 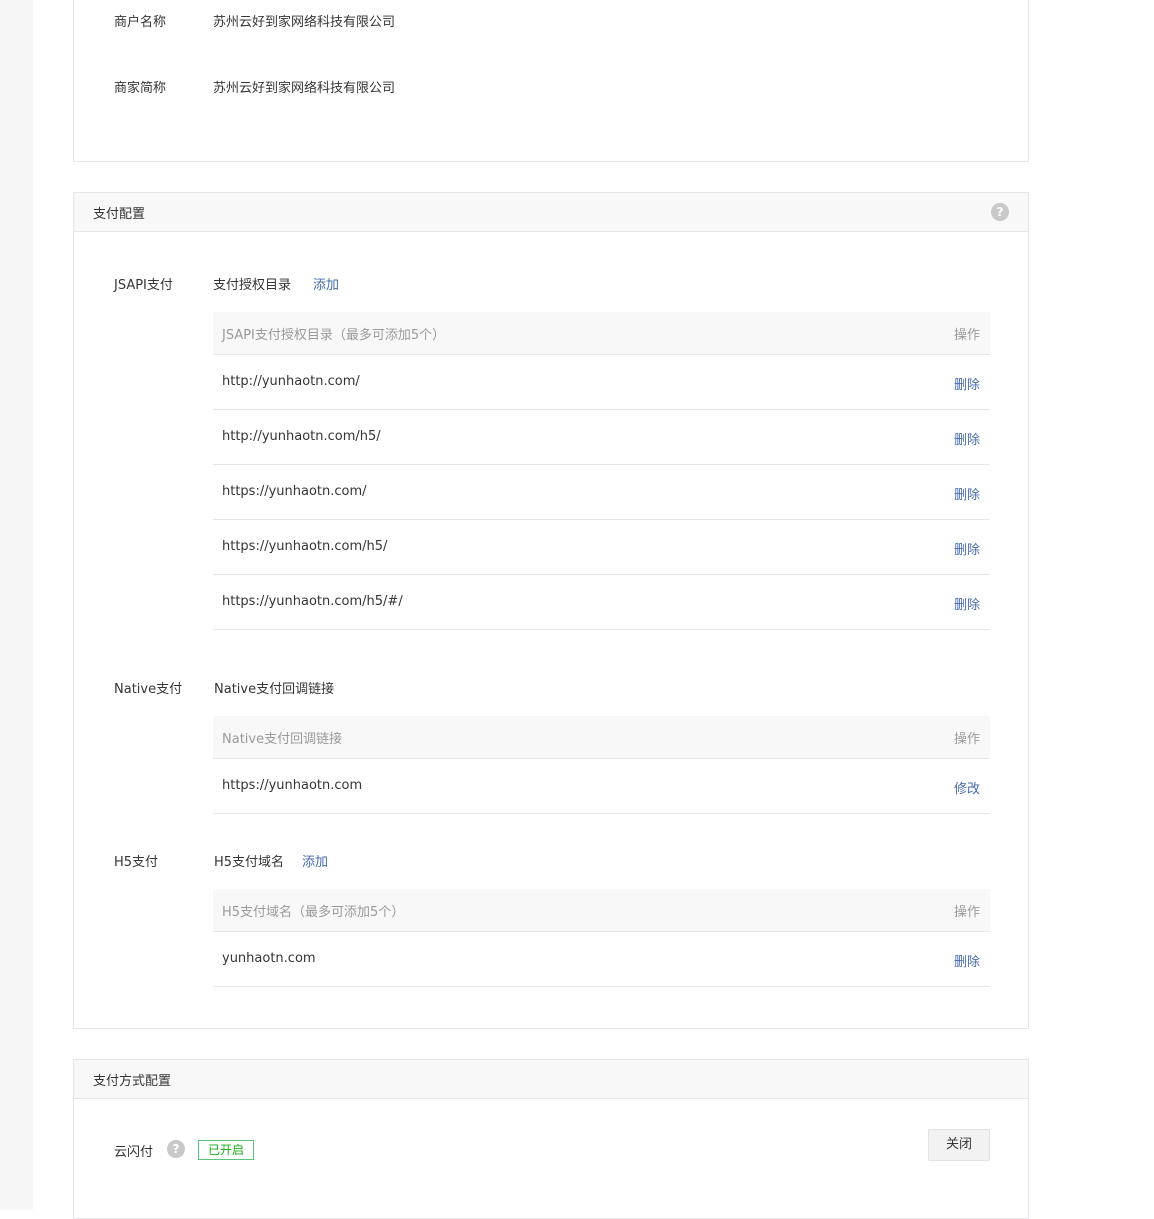 I want to click on h5-action-header: 操作, so click(x=966, y=912).